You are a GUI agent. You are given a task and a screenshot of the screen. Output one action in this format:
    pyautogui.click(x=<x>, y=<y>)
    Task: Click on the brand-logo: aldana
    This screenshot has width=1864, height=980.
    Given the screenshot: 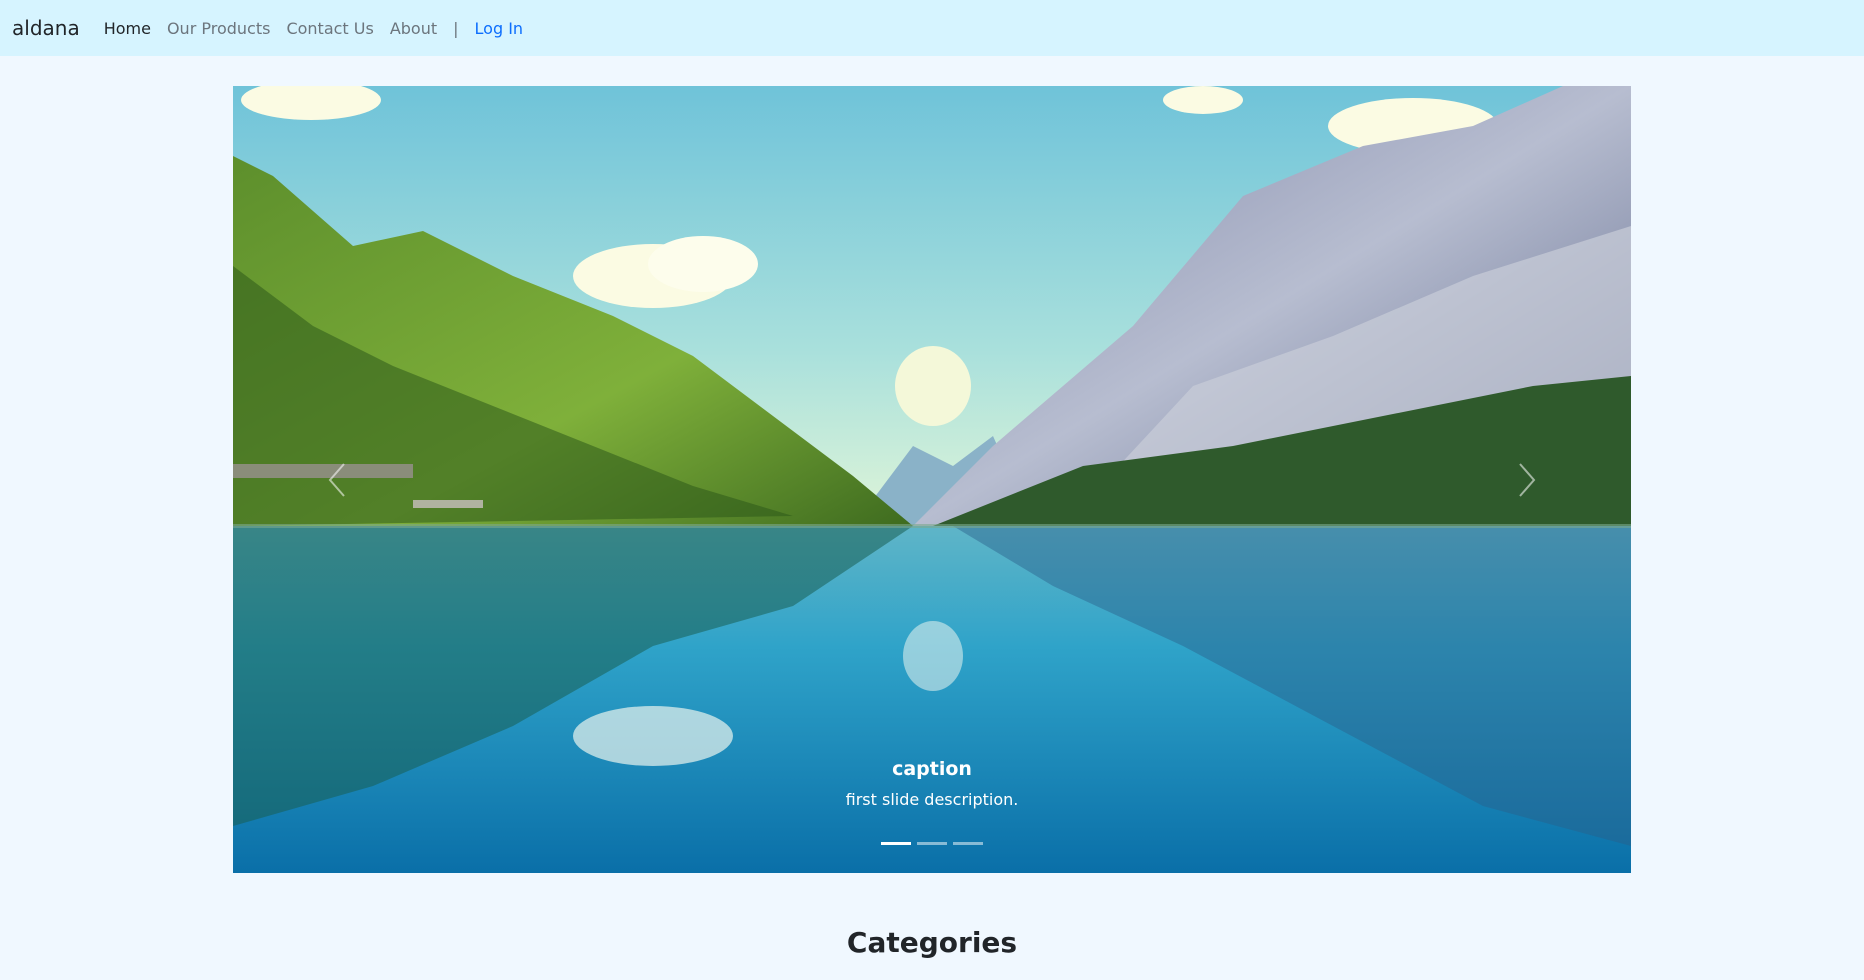 What is the action you would take?
    pyautogui.click(x=46, y=28)
    